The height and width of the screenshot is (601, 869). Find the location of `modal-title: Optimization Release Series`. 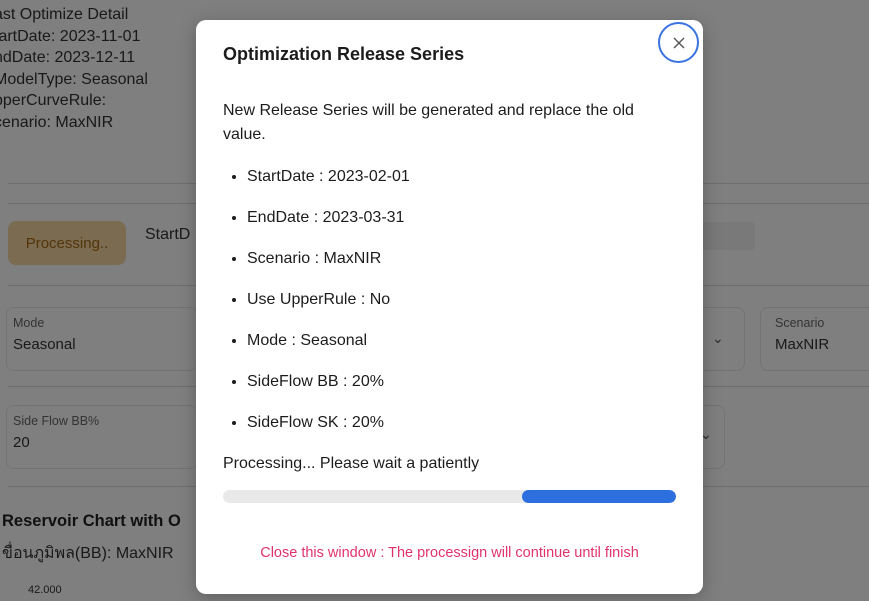

modal-title: Optimization Release Series is located at coordinates (344, 54).